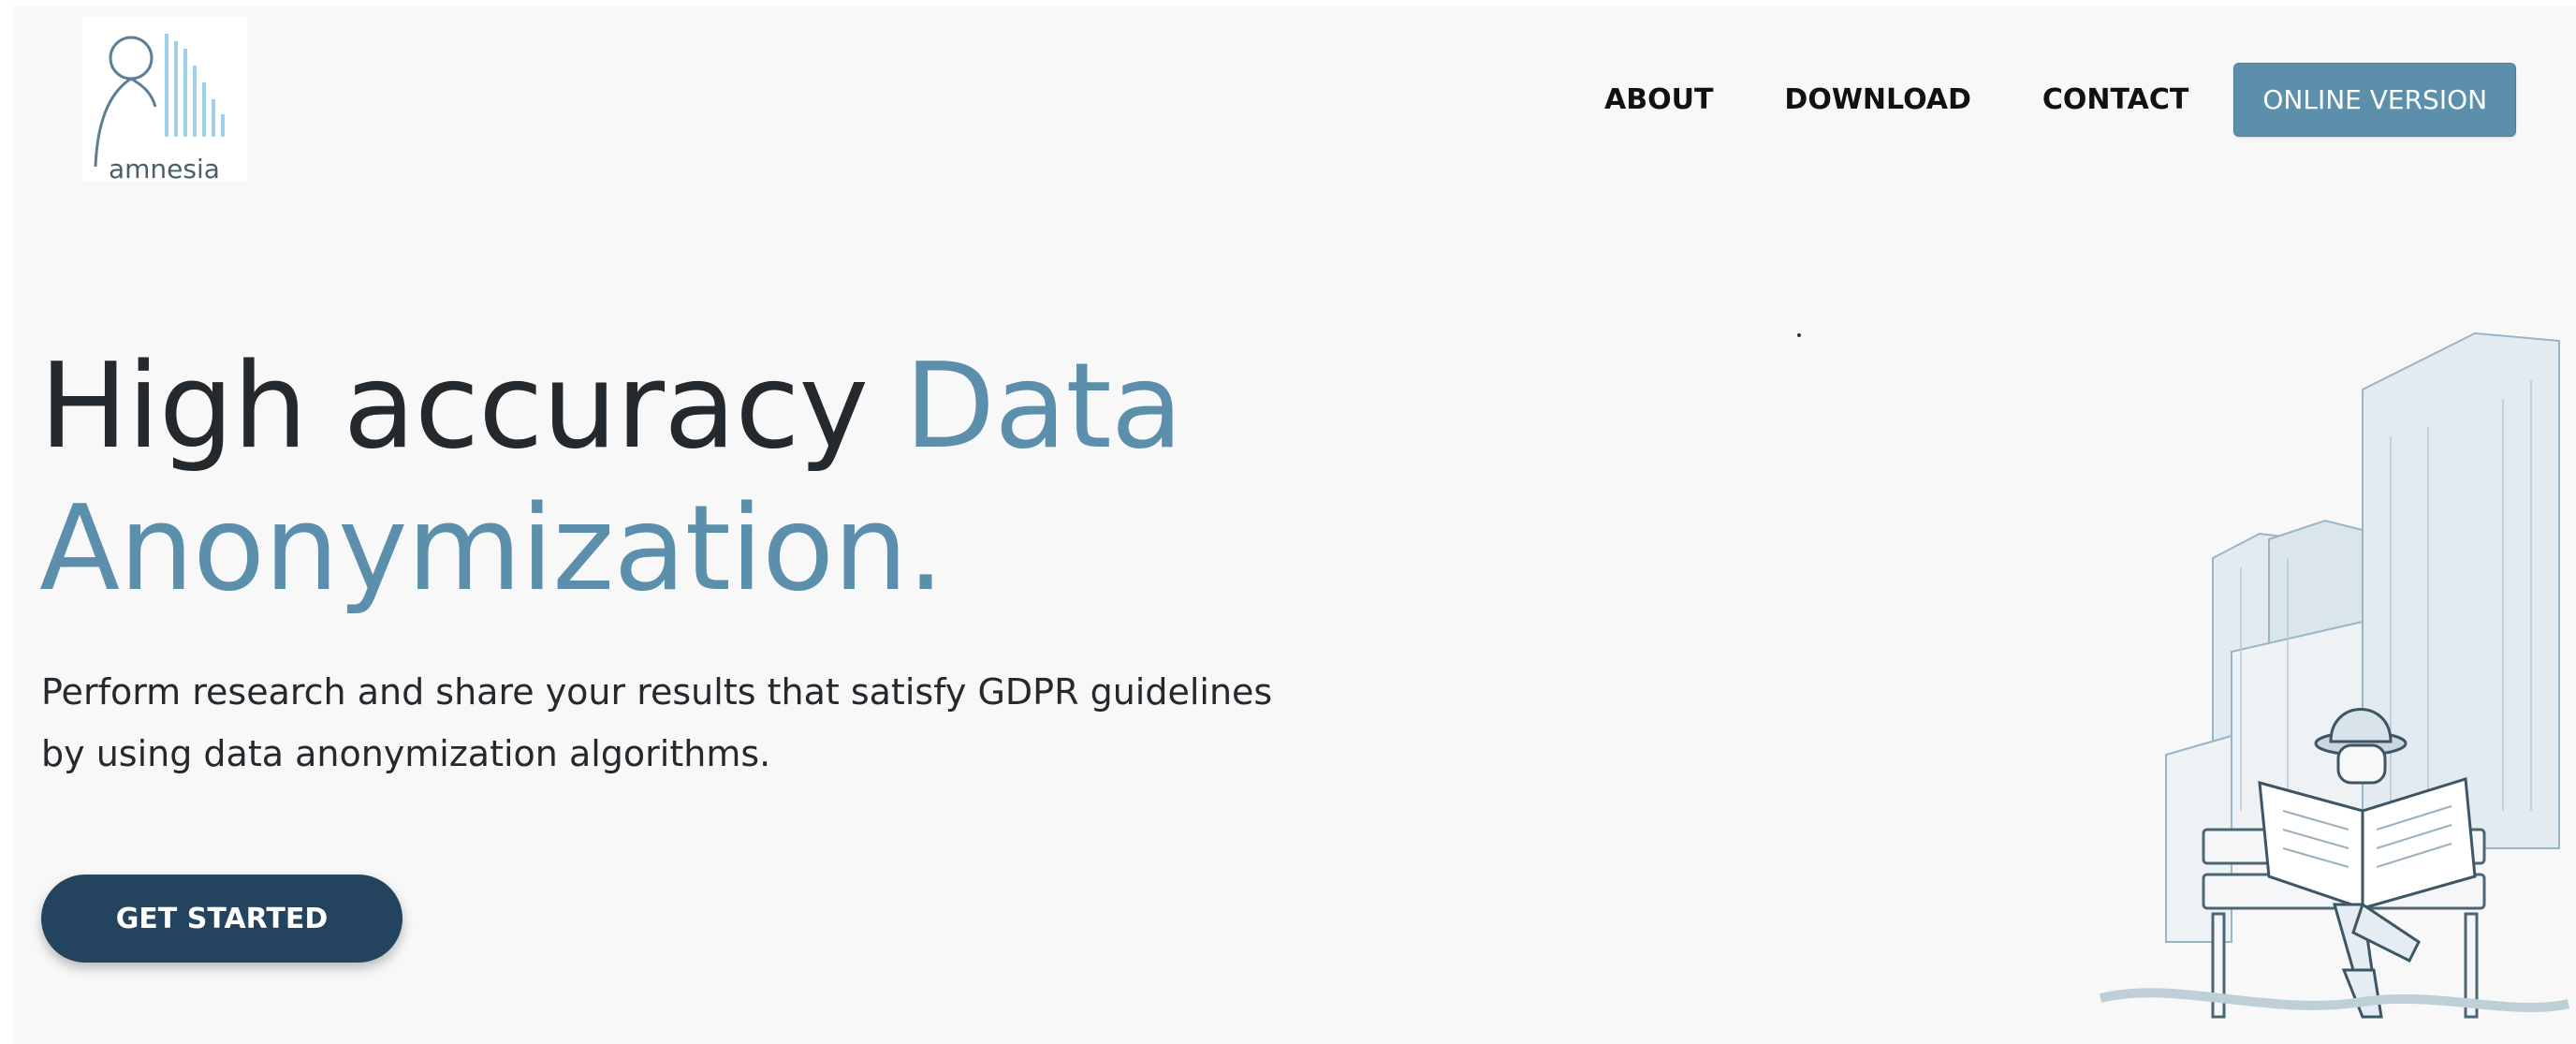 The width and height of the screenshot is (2576, 1044). What do you see at coordinates (2334, 675) in the screenshot?
I see `city-spy-illustration-icon` at bounding box center [2334, 675].